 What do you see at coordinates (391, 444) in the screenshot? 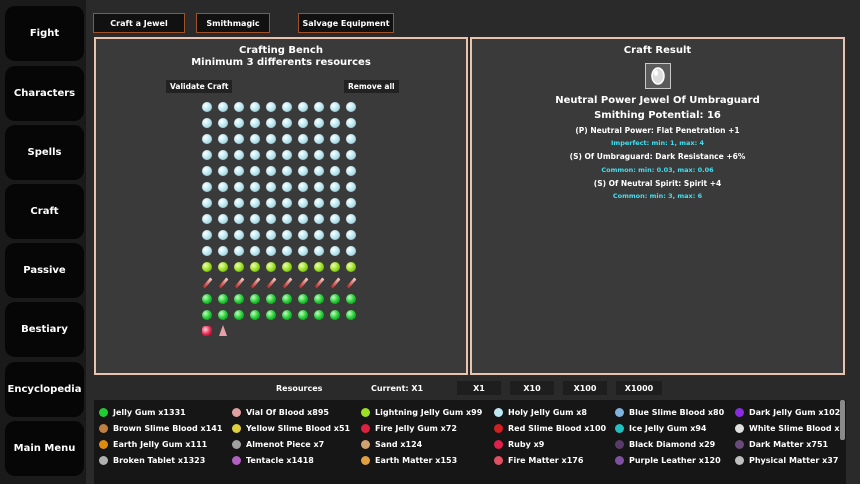
I see `inventory-item: Sand x124` at bounding box center [391, 444].